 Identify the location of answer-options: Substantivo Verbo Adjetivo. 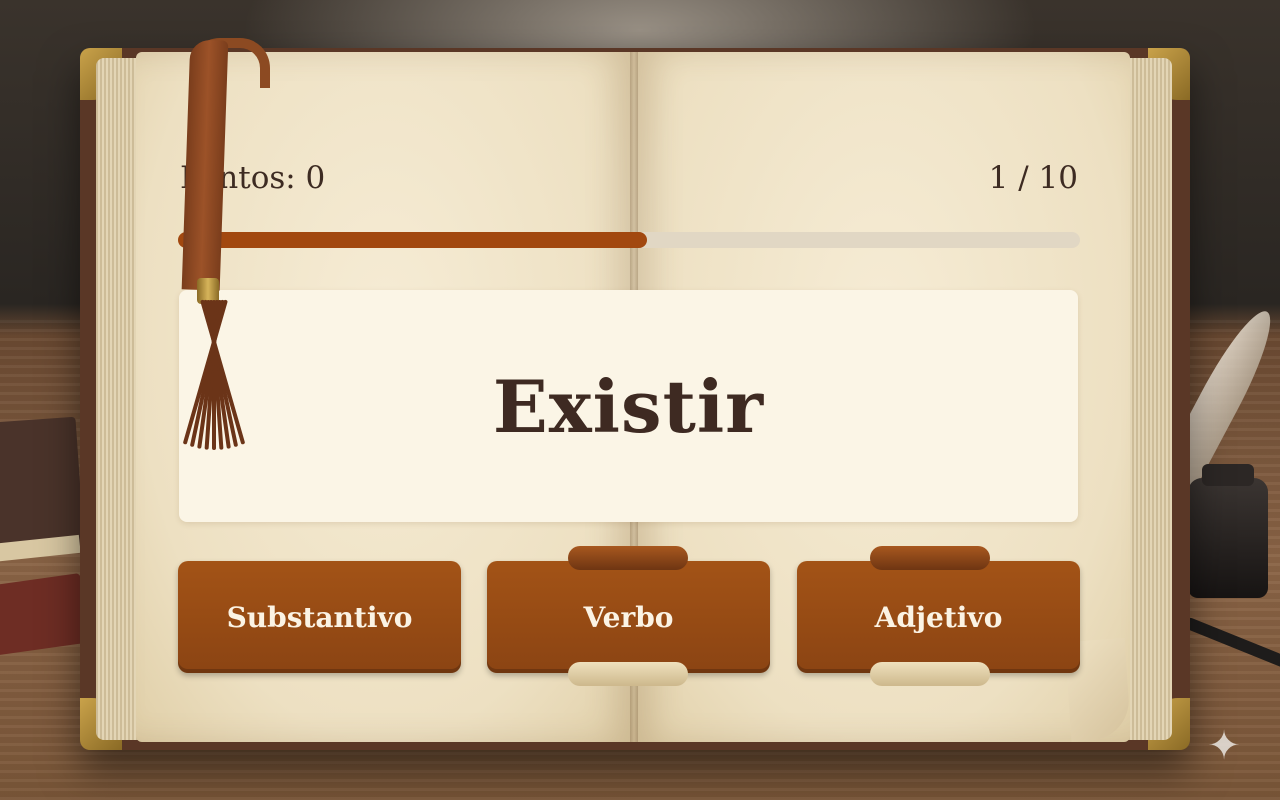
(629, 617).